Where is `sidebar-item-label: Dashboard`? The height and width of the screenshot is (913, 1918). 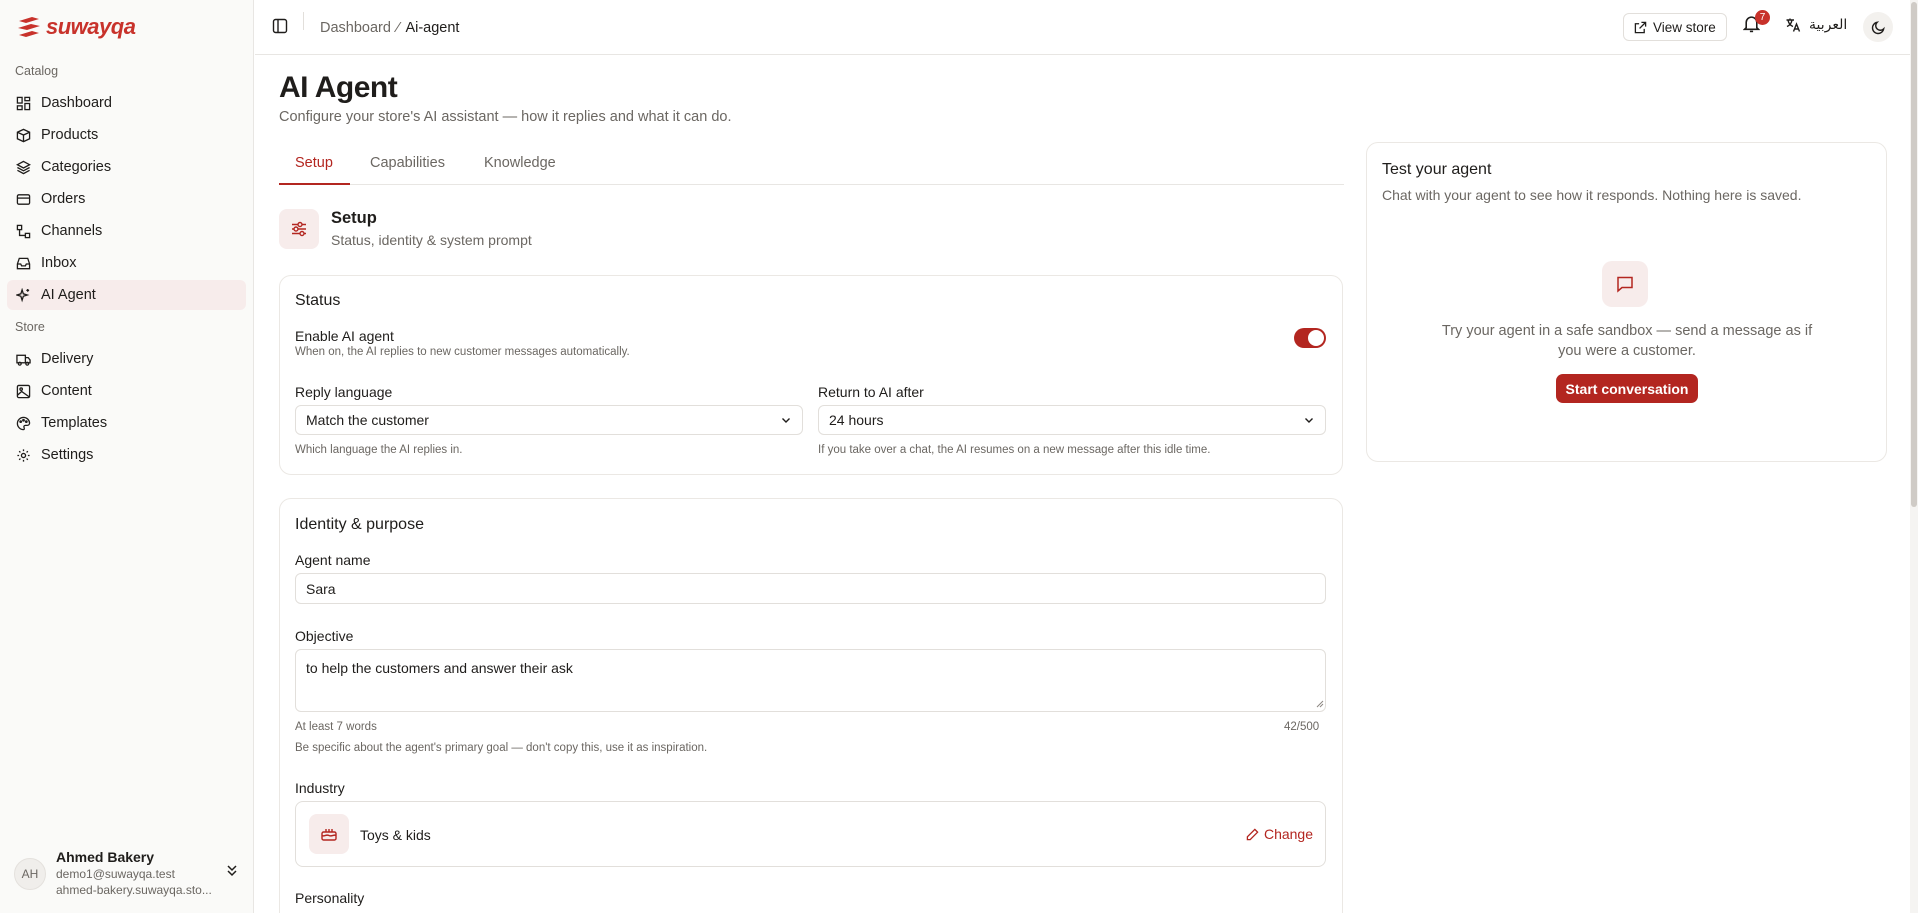 sidebar-item-label: Dashboard is located at coordinates (76, 103).